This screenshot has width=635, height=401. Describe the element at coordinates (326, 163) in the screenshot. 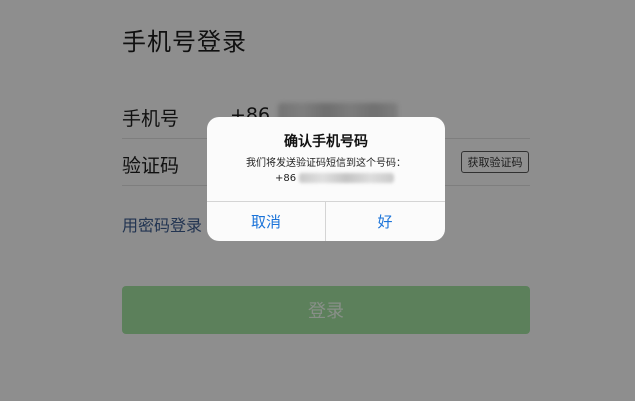

I see `dialog-message: 我们将发送验证码短信到这个号码：` at that location.